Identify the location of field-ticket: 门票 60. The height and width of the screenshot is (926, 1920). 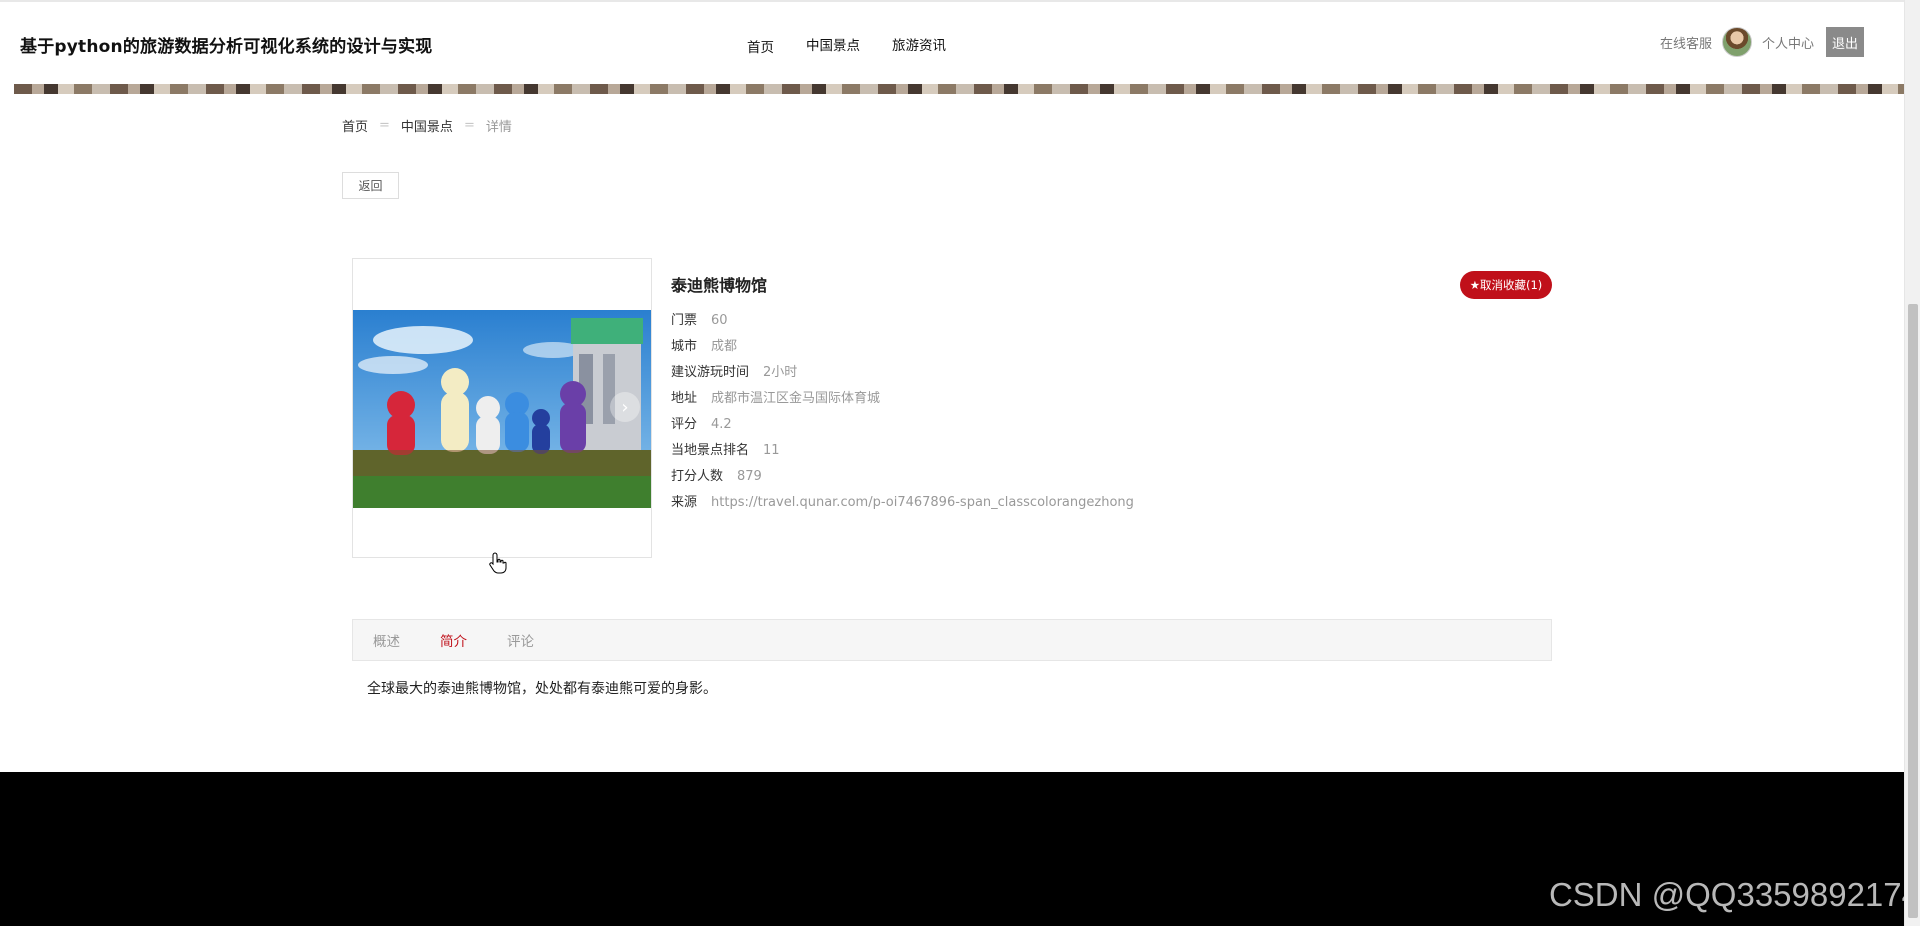
(699, 320).